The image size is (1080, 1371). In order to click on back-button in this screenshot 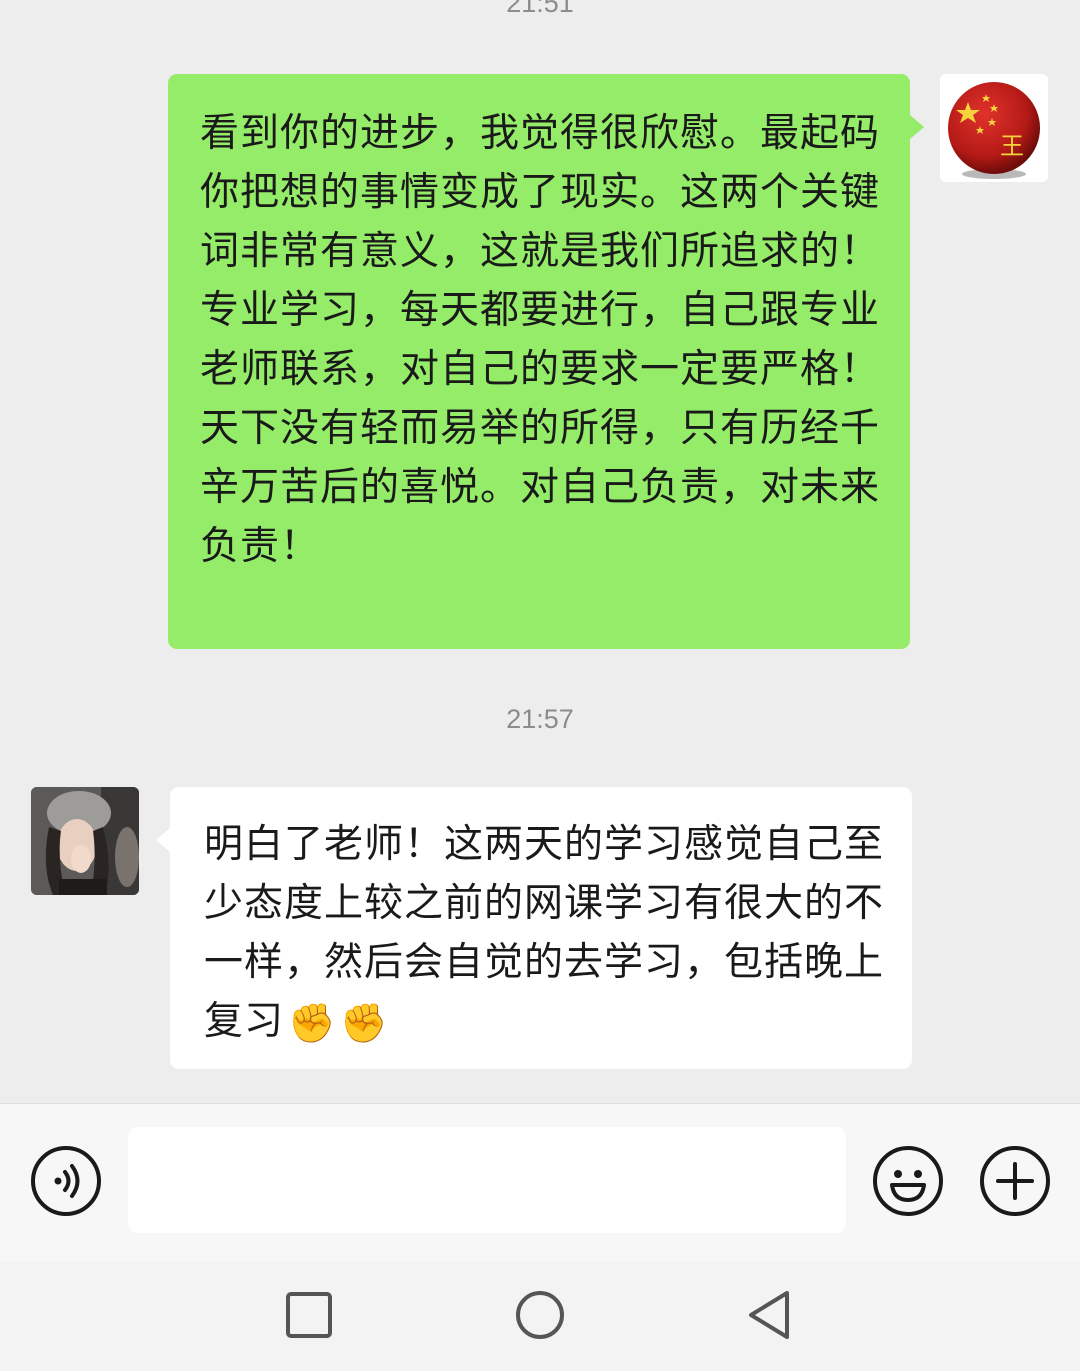, I will do `click(772, 1315)`.